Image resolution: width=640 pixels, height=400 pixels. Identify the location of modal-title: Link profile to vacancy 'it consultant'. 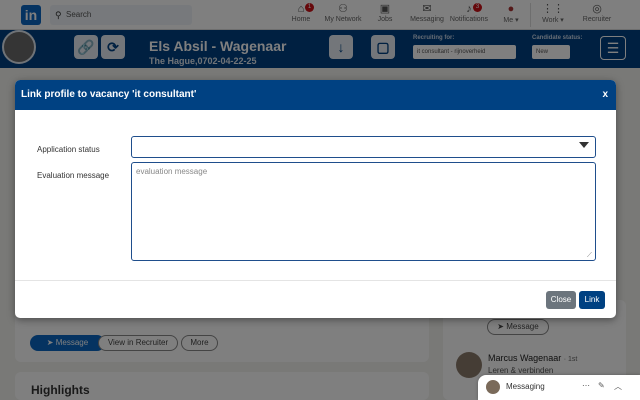
(109, 94).